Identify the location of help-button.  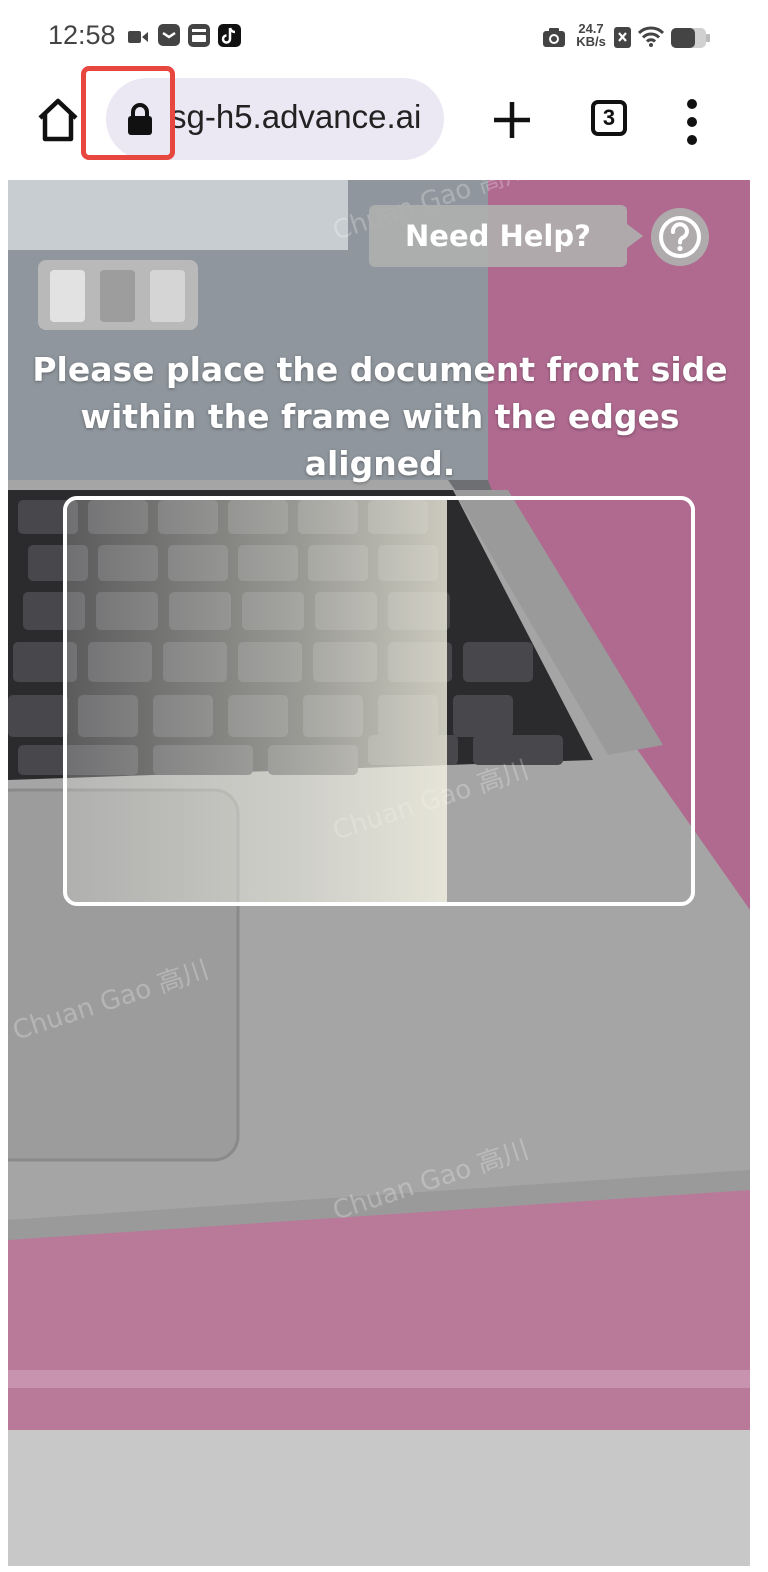
(680, 237).